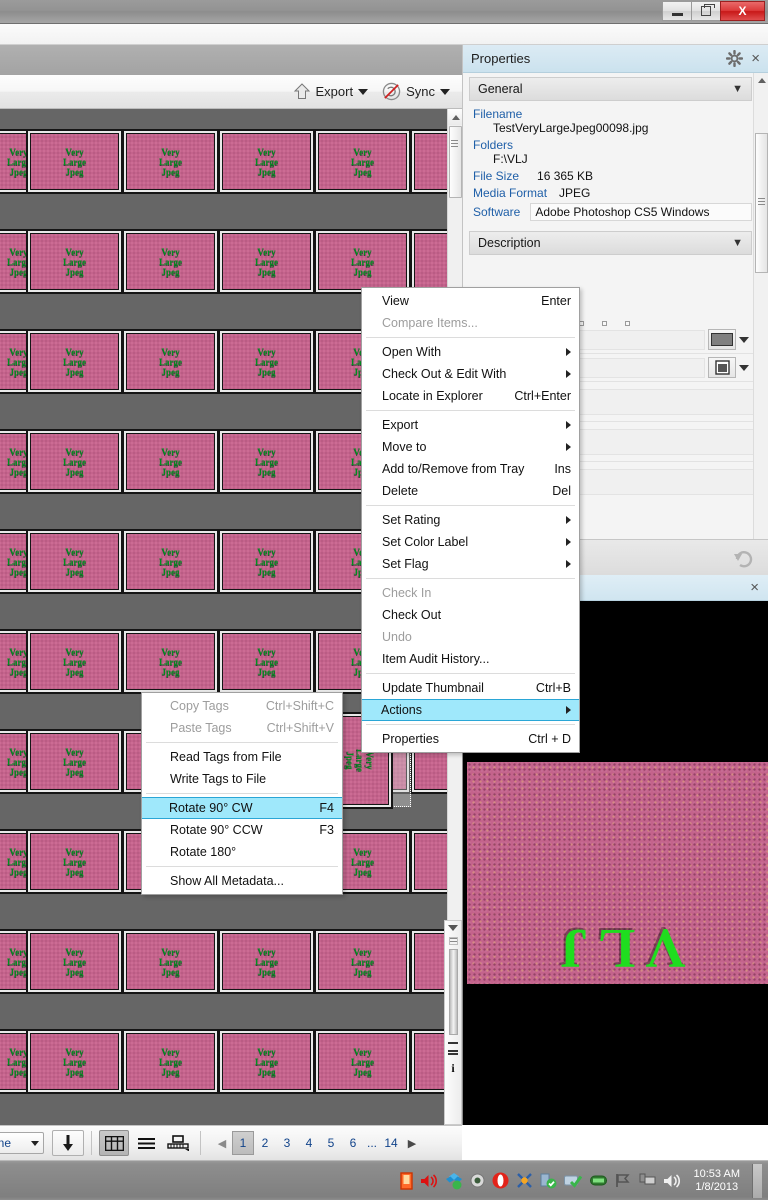 This screenshot has width=768, height=1200. What do you see at coordinates (548, 1180) in the screenshot?
I see `sync-check-icon` at bounding box center [548, 1180].